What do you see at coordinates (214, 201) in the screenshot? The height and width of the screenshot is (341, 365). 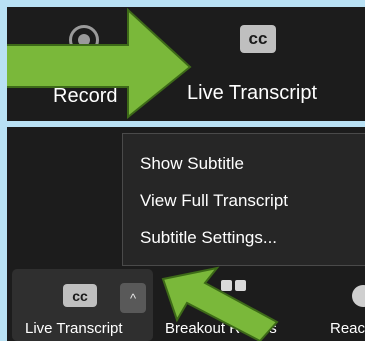 I see `menu-item-view-full-transcript: View Full Transcript` at bounding box center [214, 201].